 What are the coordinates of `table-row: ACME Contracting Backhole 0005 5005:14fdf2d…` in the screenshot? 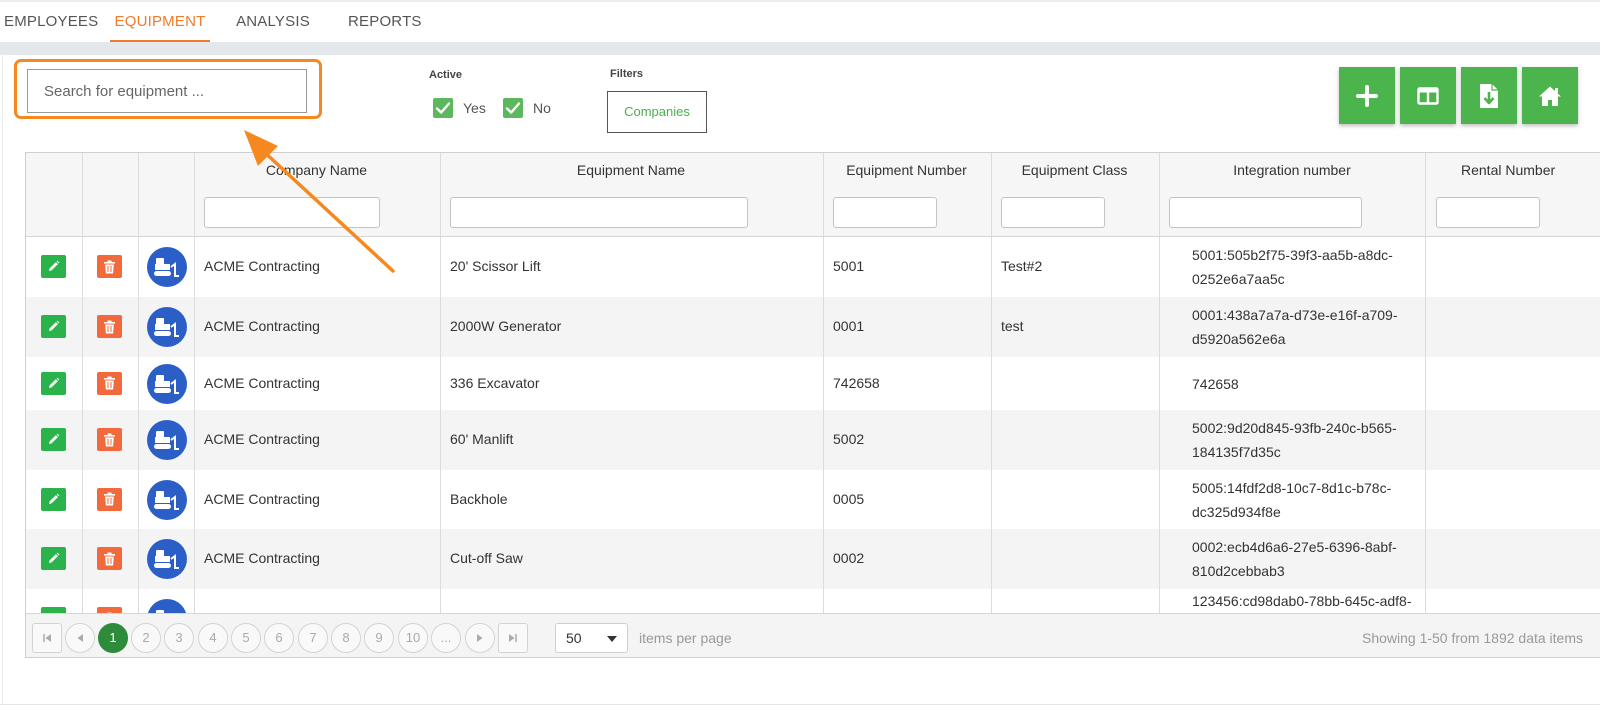 It's located at (813, 499).